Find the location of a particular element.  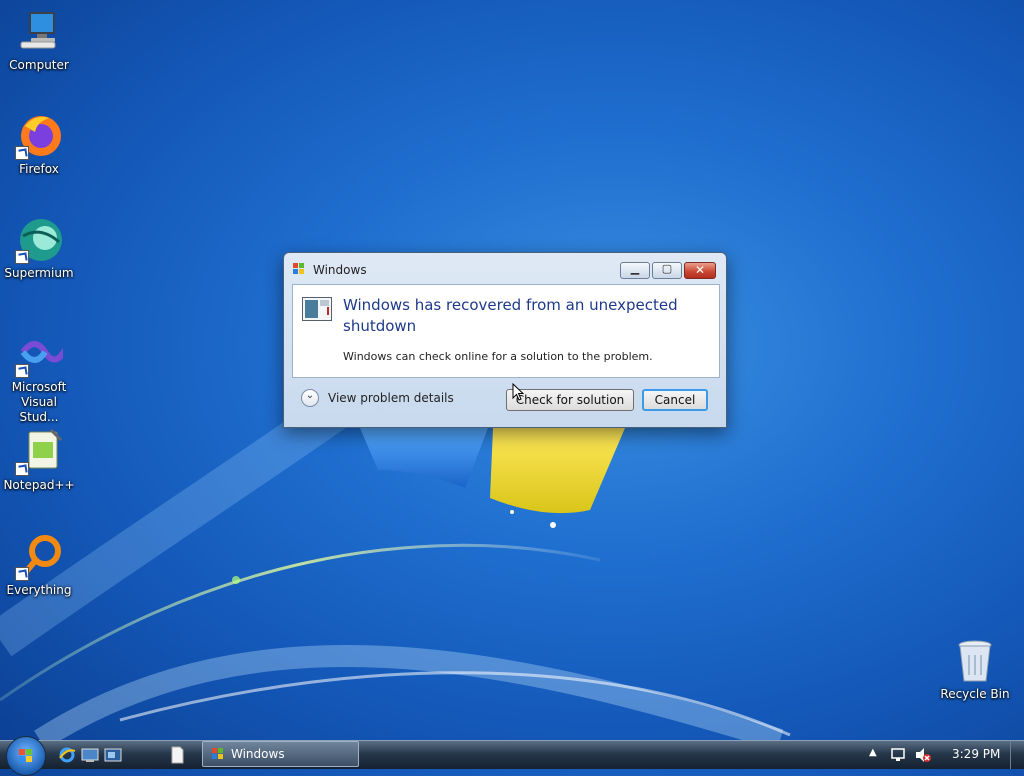

supermium-icon is located at coordinates (39, 240).